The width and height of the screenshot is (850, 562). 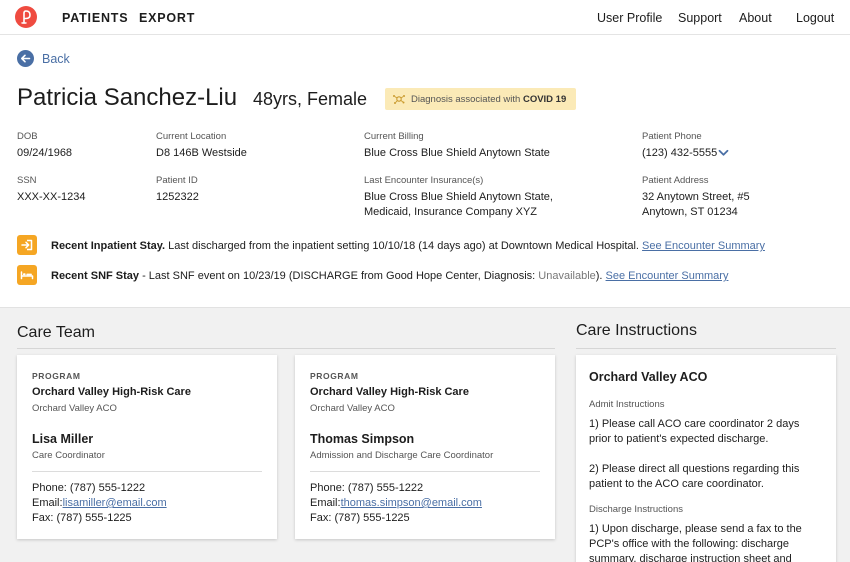 I want to click on nav-user-profile: User Profile, so click(x=629, y=18).